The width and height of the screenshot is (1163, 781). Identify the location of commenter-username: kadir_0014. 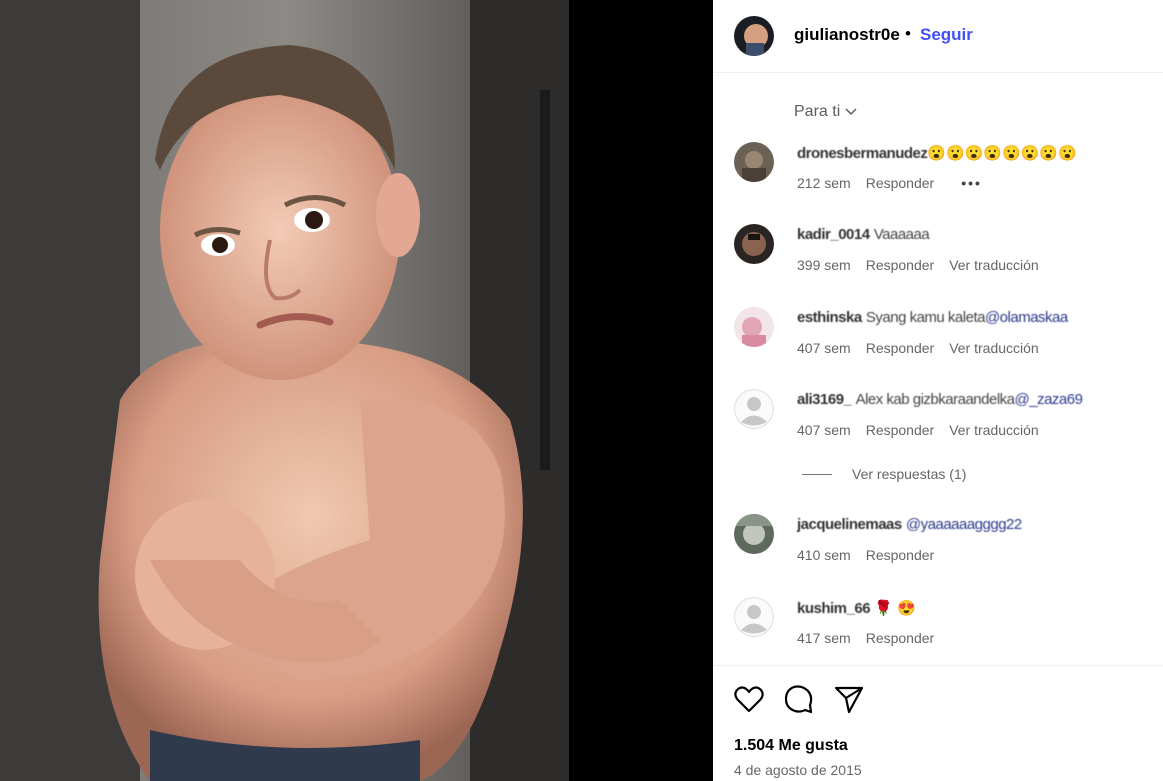
(833, 234).